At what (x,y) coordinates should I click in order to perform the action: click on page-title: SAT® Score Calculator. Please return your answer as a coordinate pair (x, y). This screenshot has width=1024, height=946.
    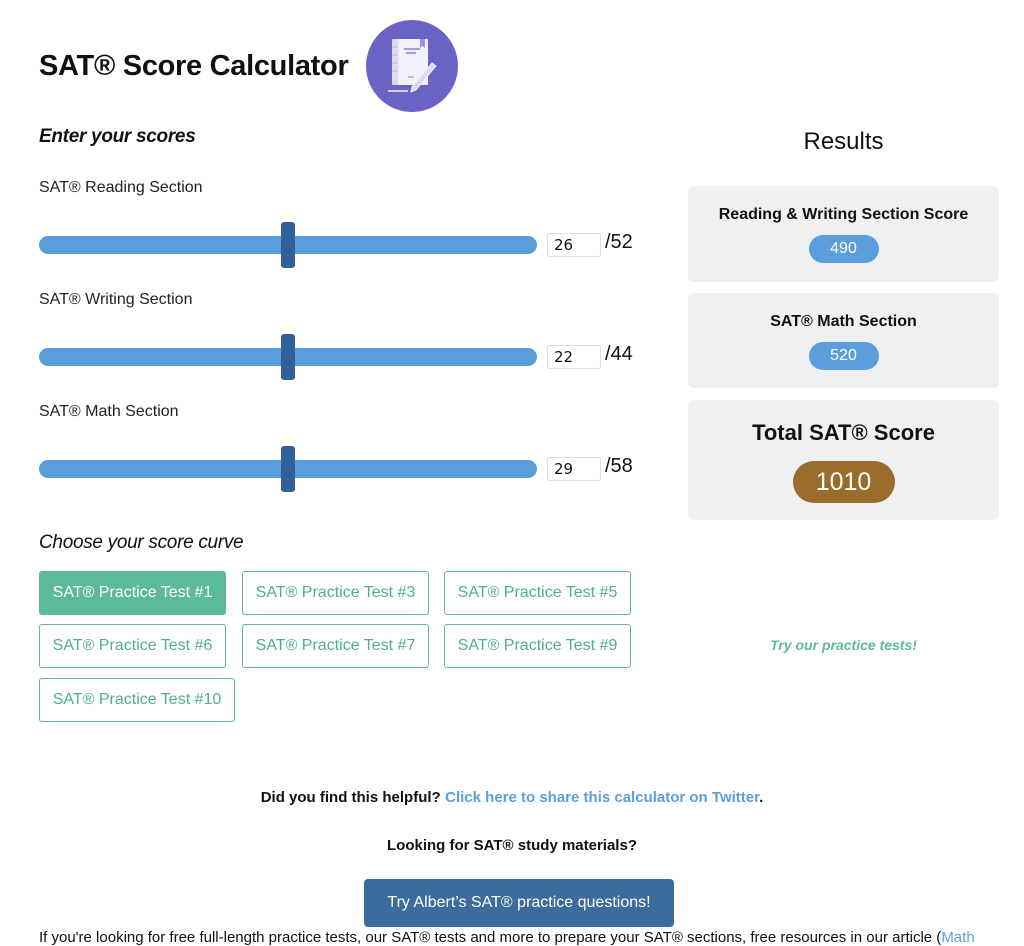
    Looking at the image, I should click on (194, 65).